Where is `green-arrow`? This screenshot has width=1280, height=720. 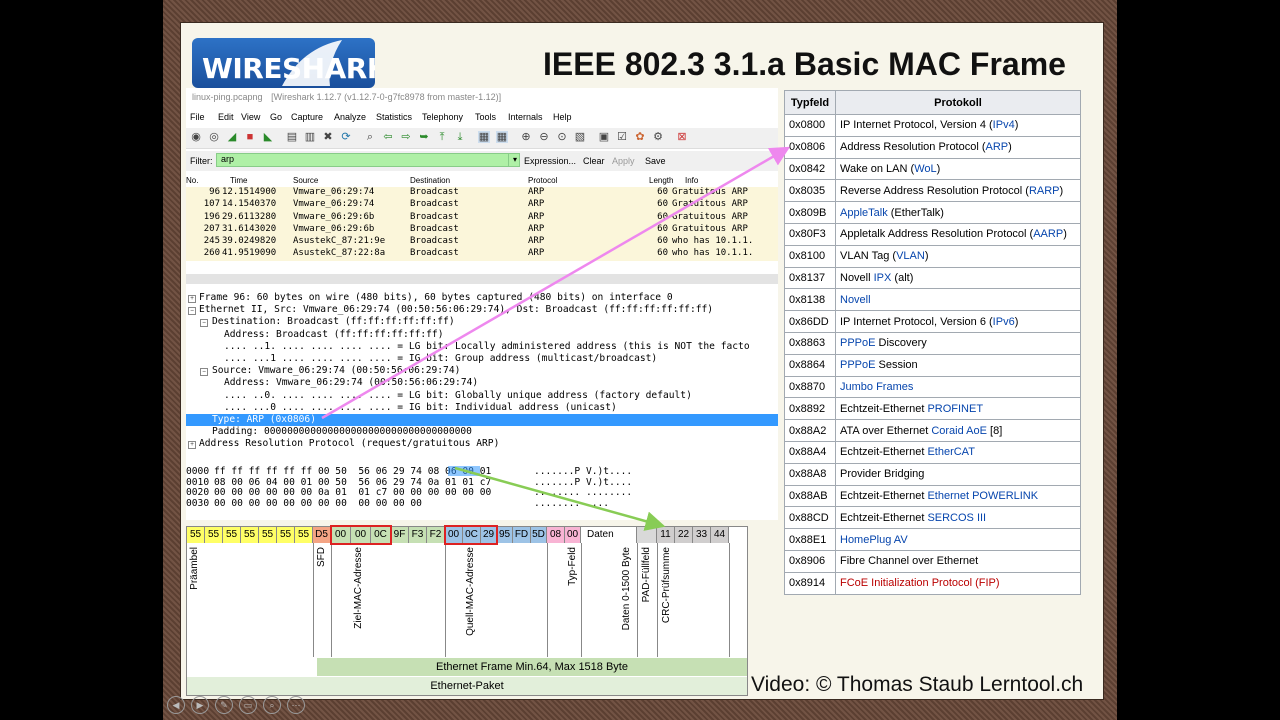 green-arrow is located at coordinates (560, 498).